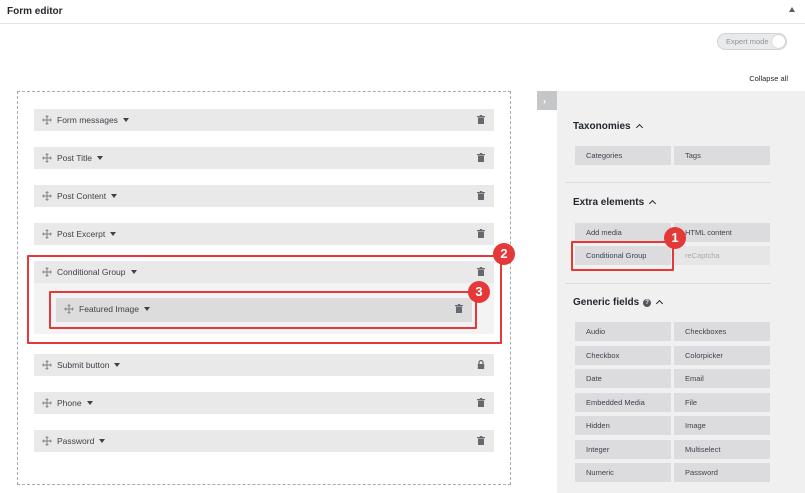 This screenshot has height=493, width=805. Describe the element at coordinates (747, 41) in the screenshot. I see `expert-mode-label: Expert mode` at that location.